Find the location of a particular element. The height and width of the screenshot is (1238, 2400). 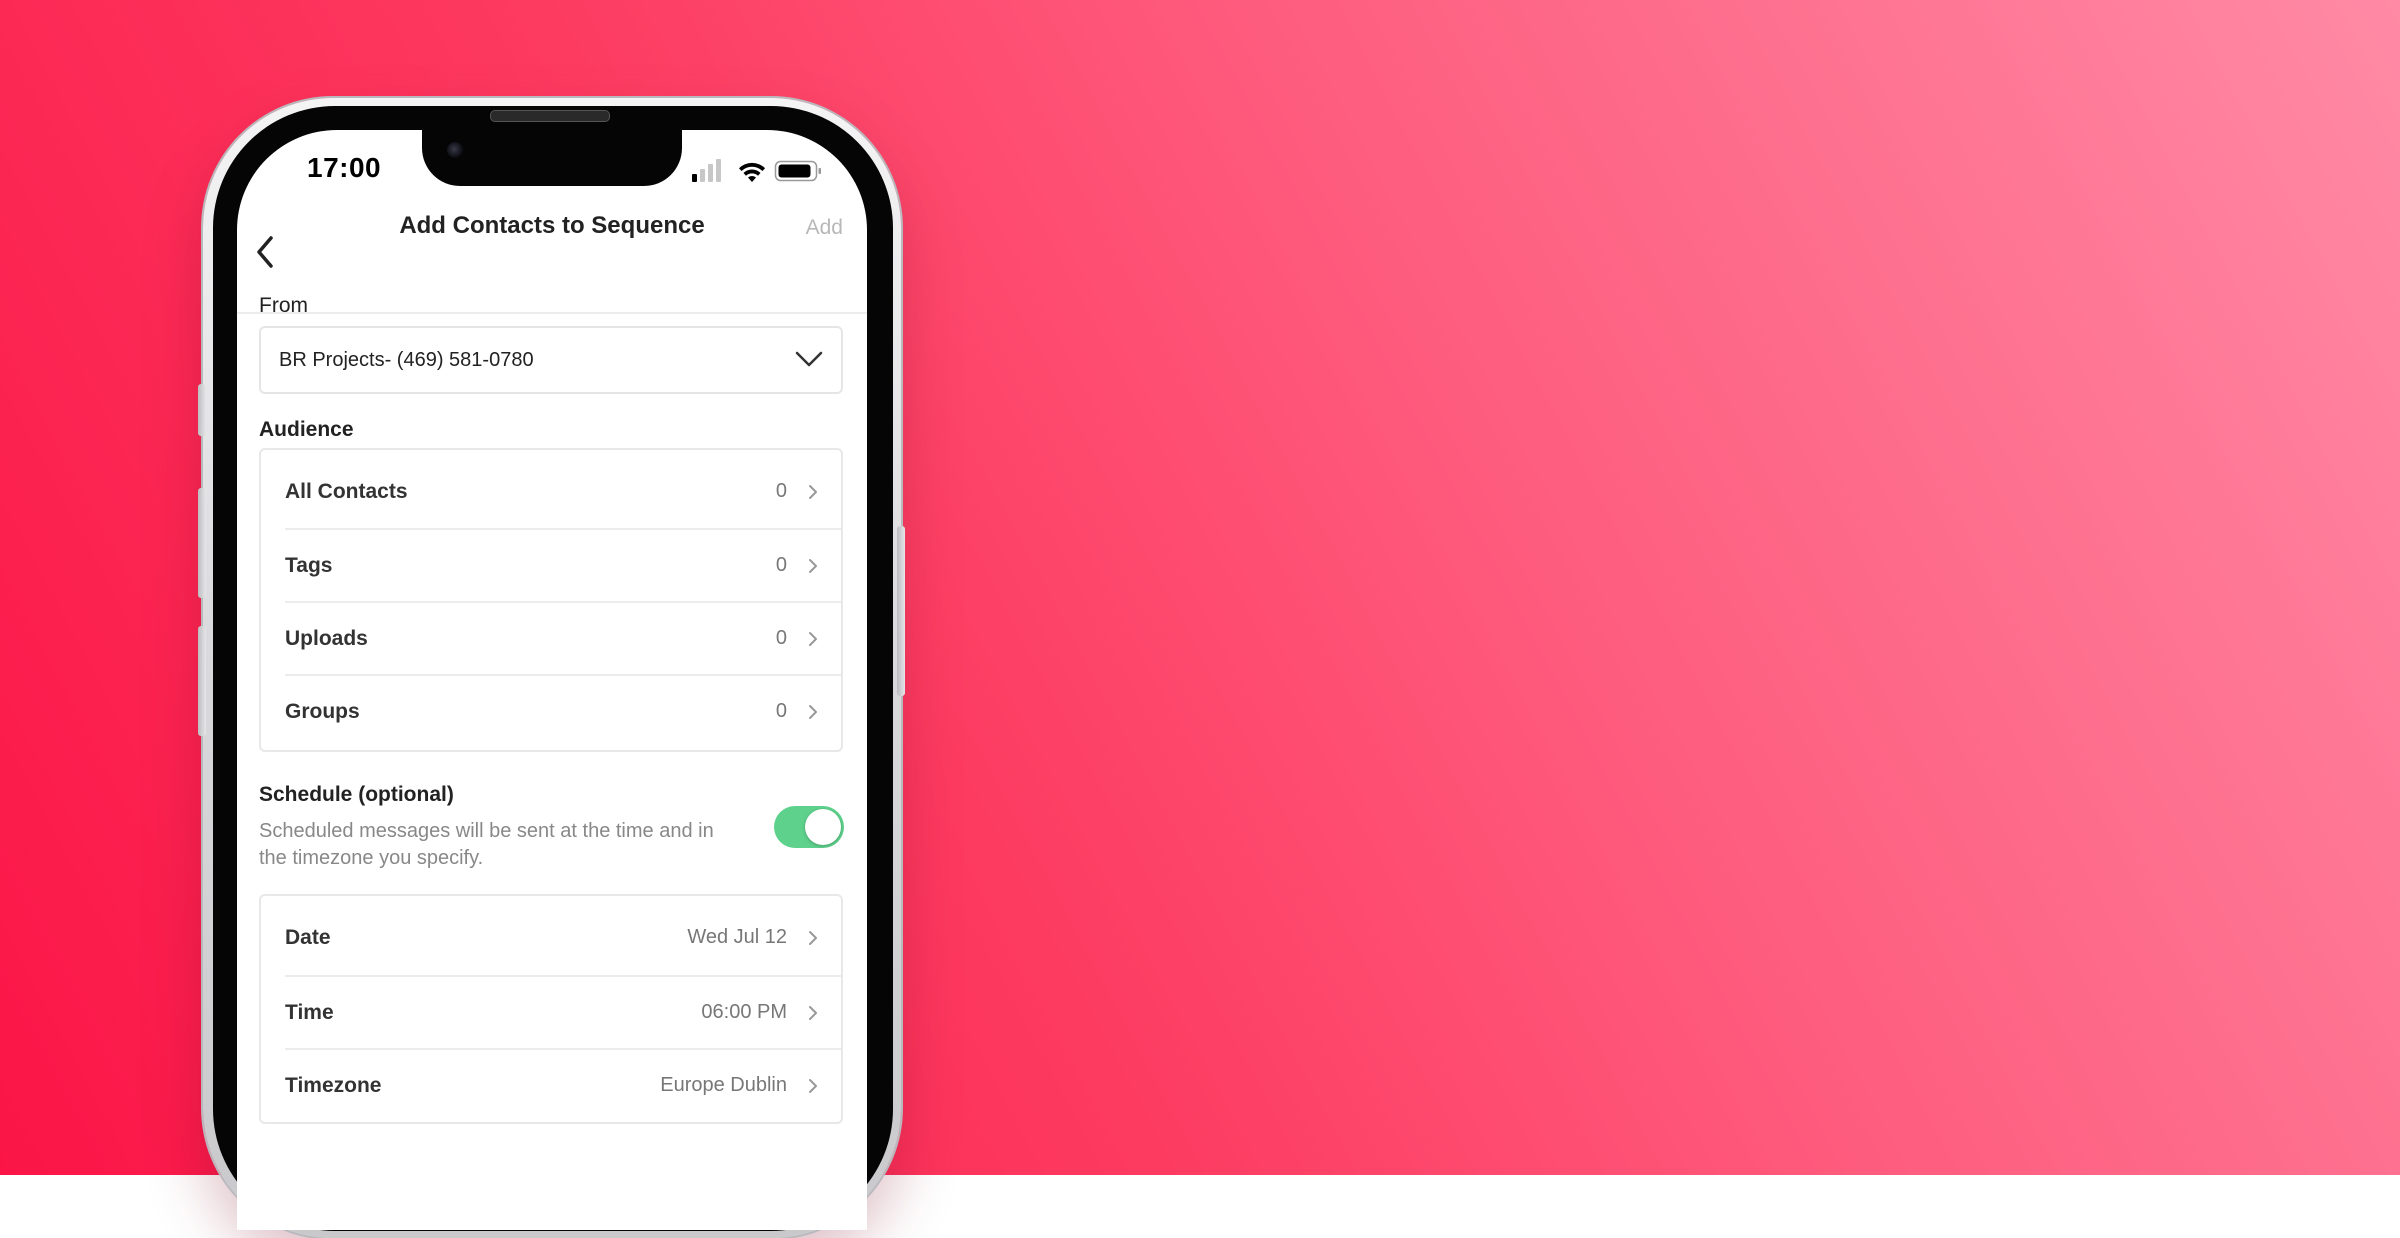

toggle-knob is located at coordinates (823, 827).